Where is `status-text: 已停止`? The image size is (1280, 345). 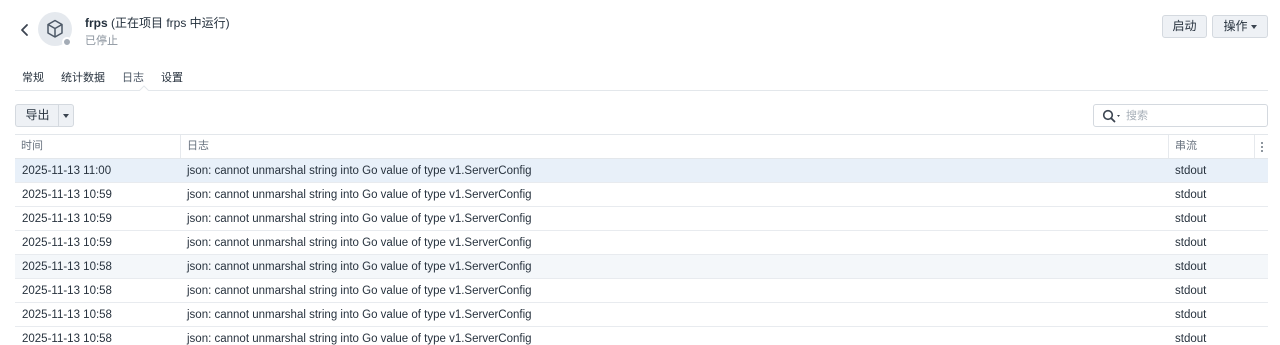
status-text: 已停止 is located at coordinates (101, 41).